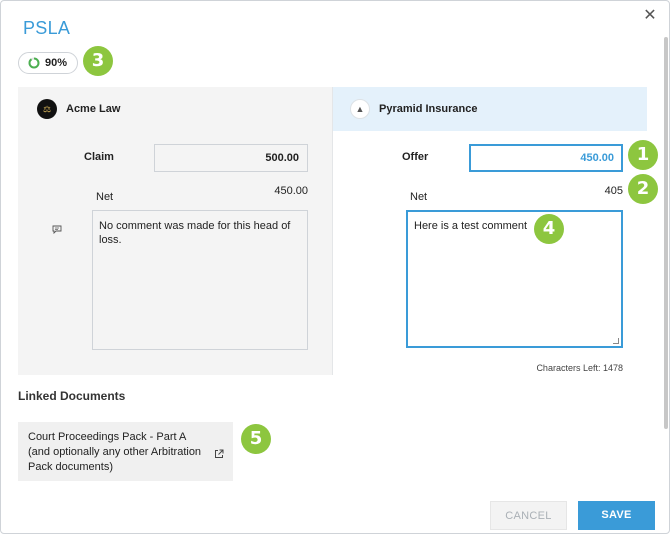  Describe the element at coordinates (650, 16) in the screenshot. I see `close-icon: ✕` at that location.